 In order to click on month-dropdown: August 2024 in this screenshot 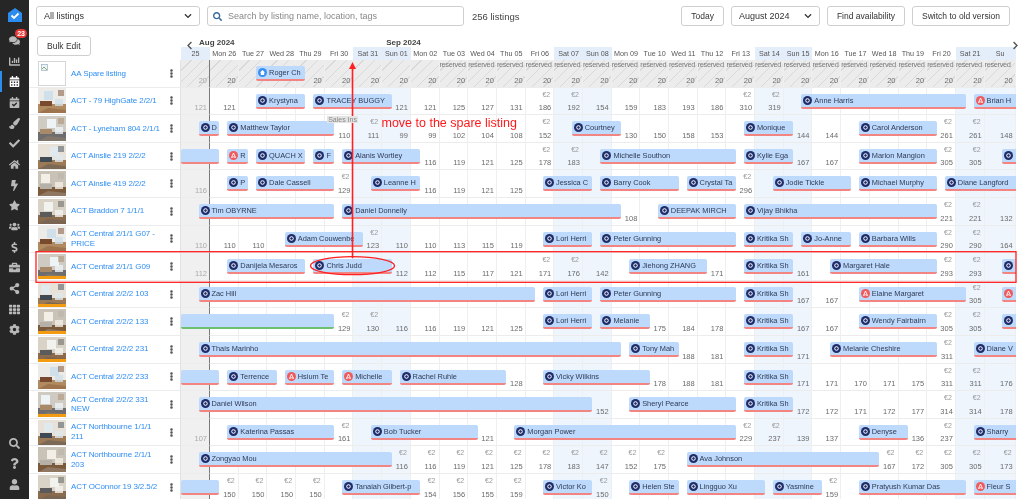, I will do `click(775, 16)`.